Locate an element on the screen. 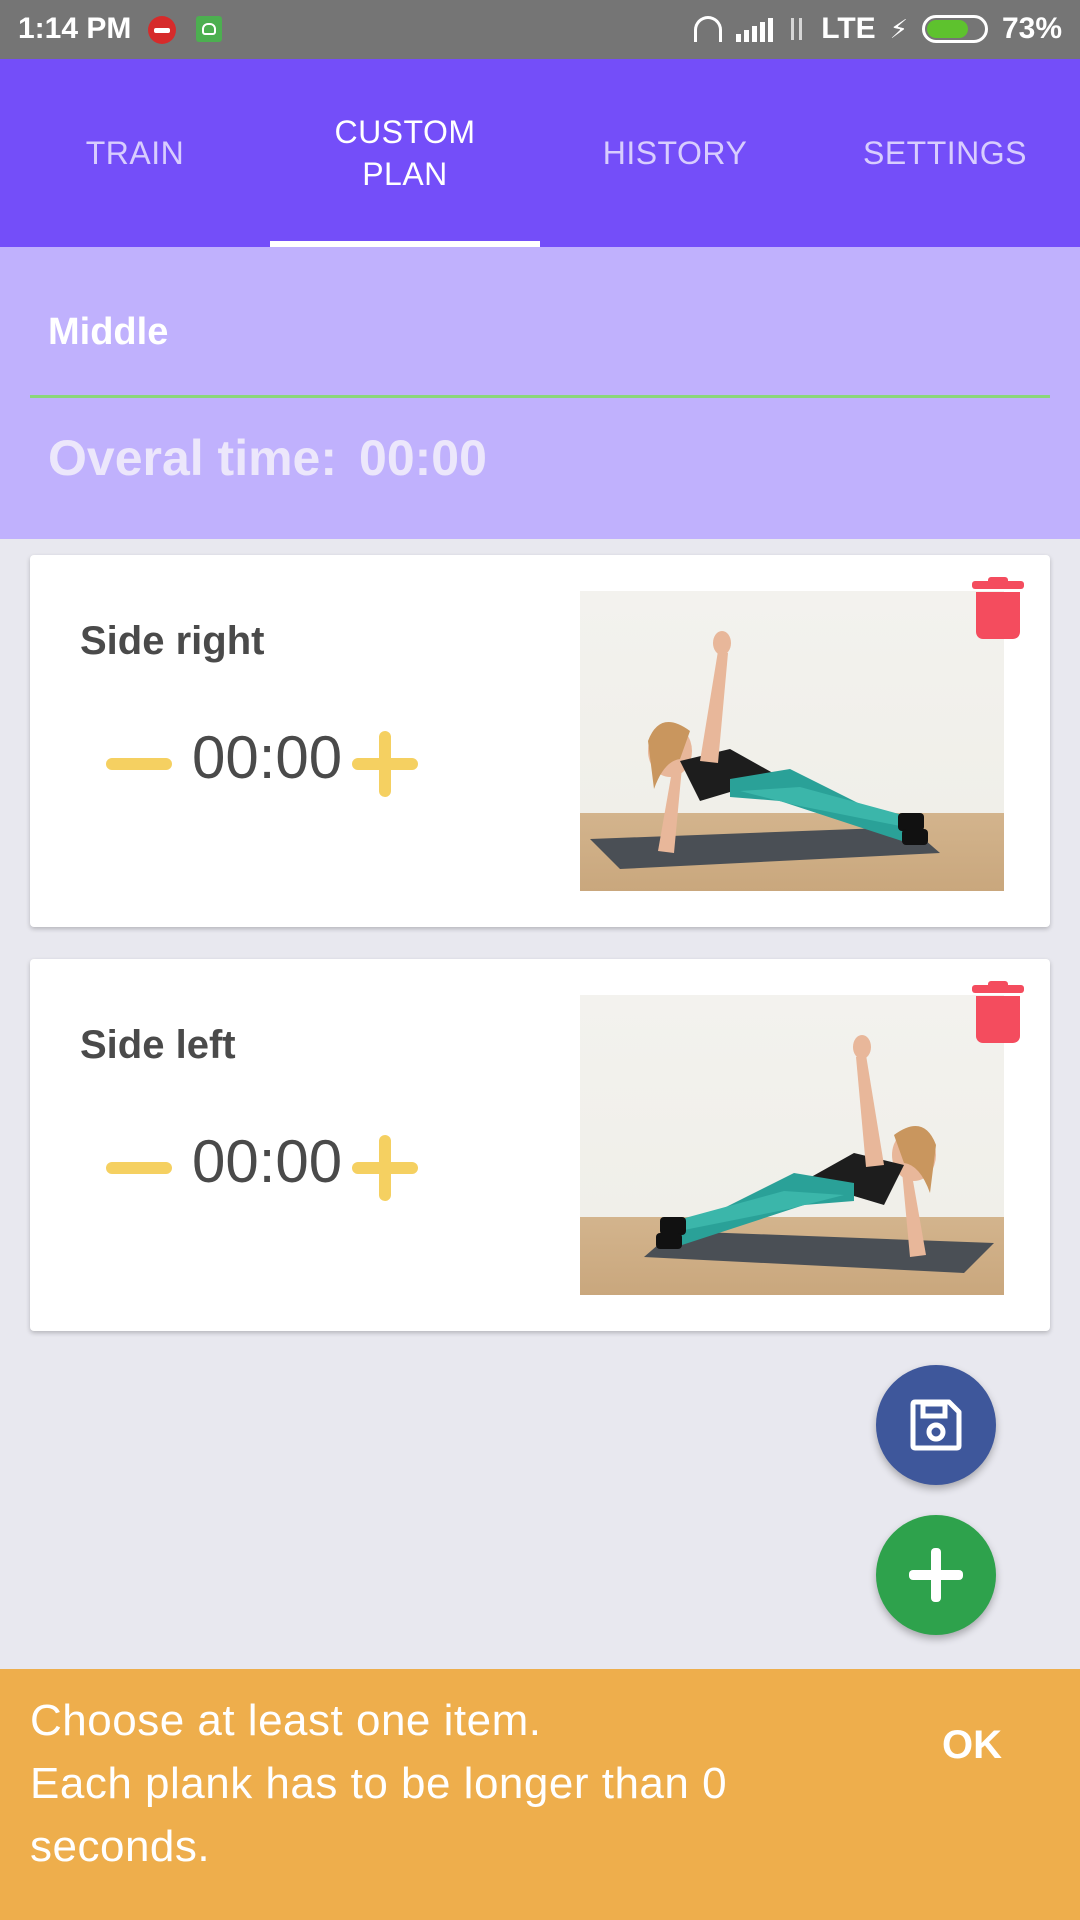  battery-icon is located at coordinates (954, 29).